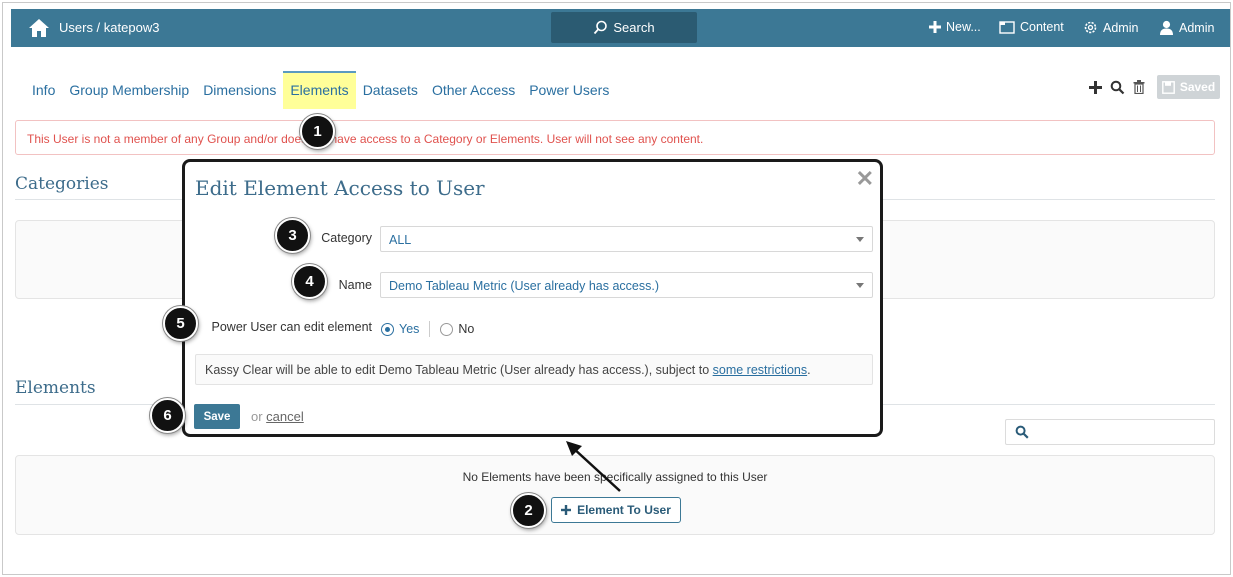 The width and height of the screenshot is (1233, 577). What do you see at coordinates (292, 327) in the screenshot?
I see `power-user-label: Power User can edit element` at bounding box center [292, 327].